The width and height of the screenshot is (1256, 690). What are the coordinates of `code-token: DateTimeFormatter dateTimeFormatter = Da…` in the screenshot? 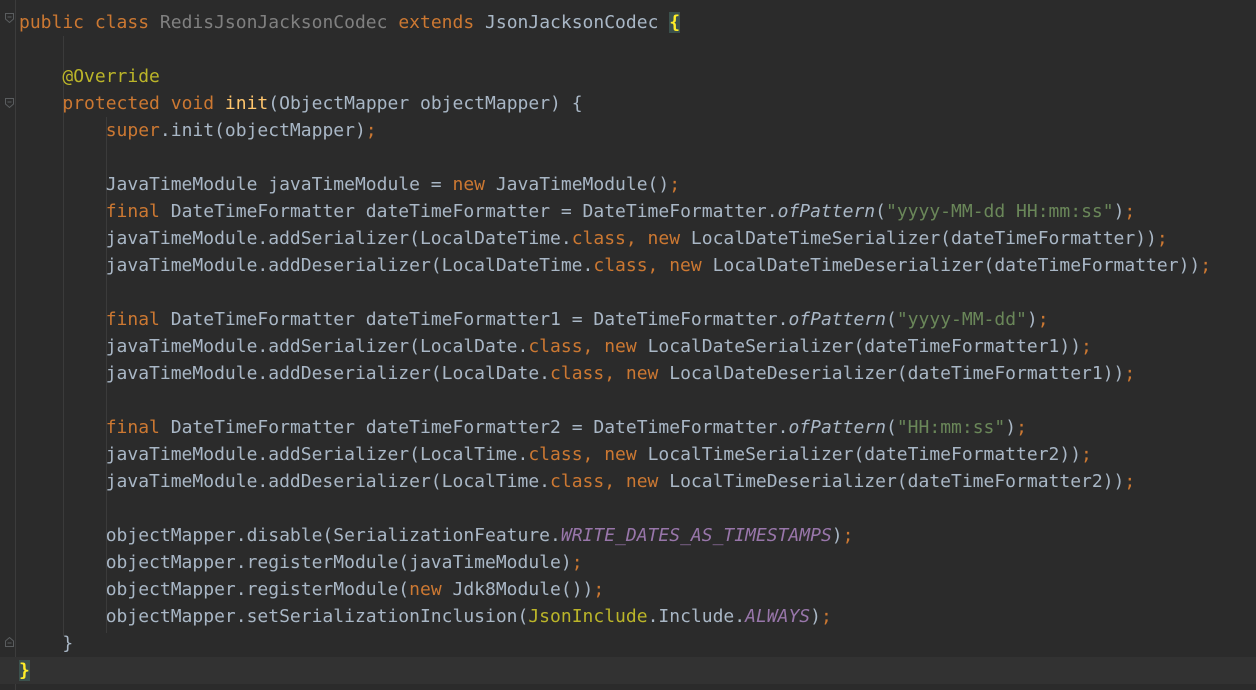 It's located at (474, 211).